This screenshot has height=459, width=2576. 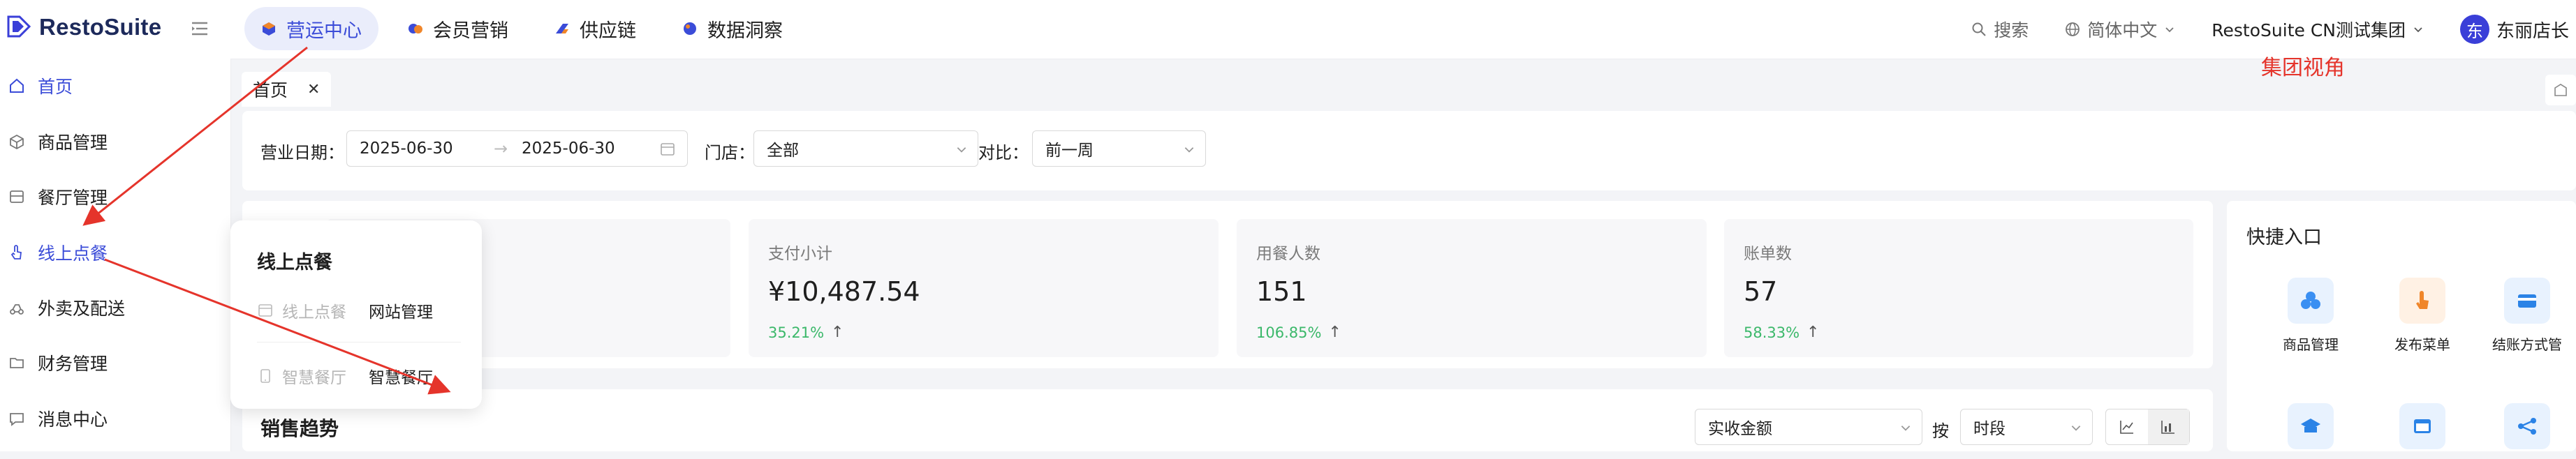 I want to click on metric-card-bills: 账单数 57 58.33% ↑, so click(x=1959, y=288).